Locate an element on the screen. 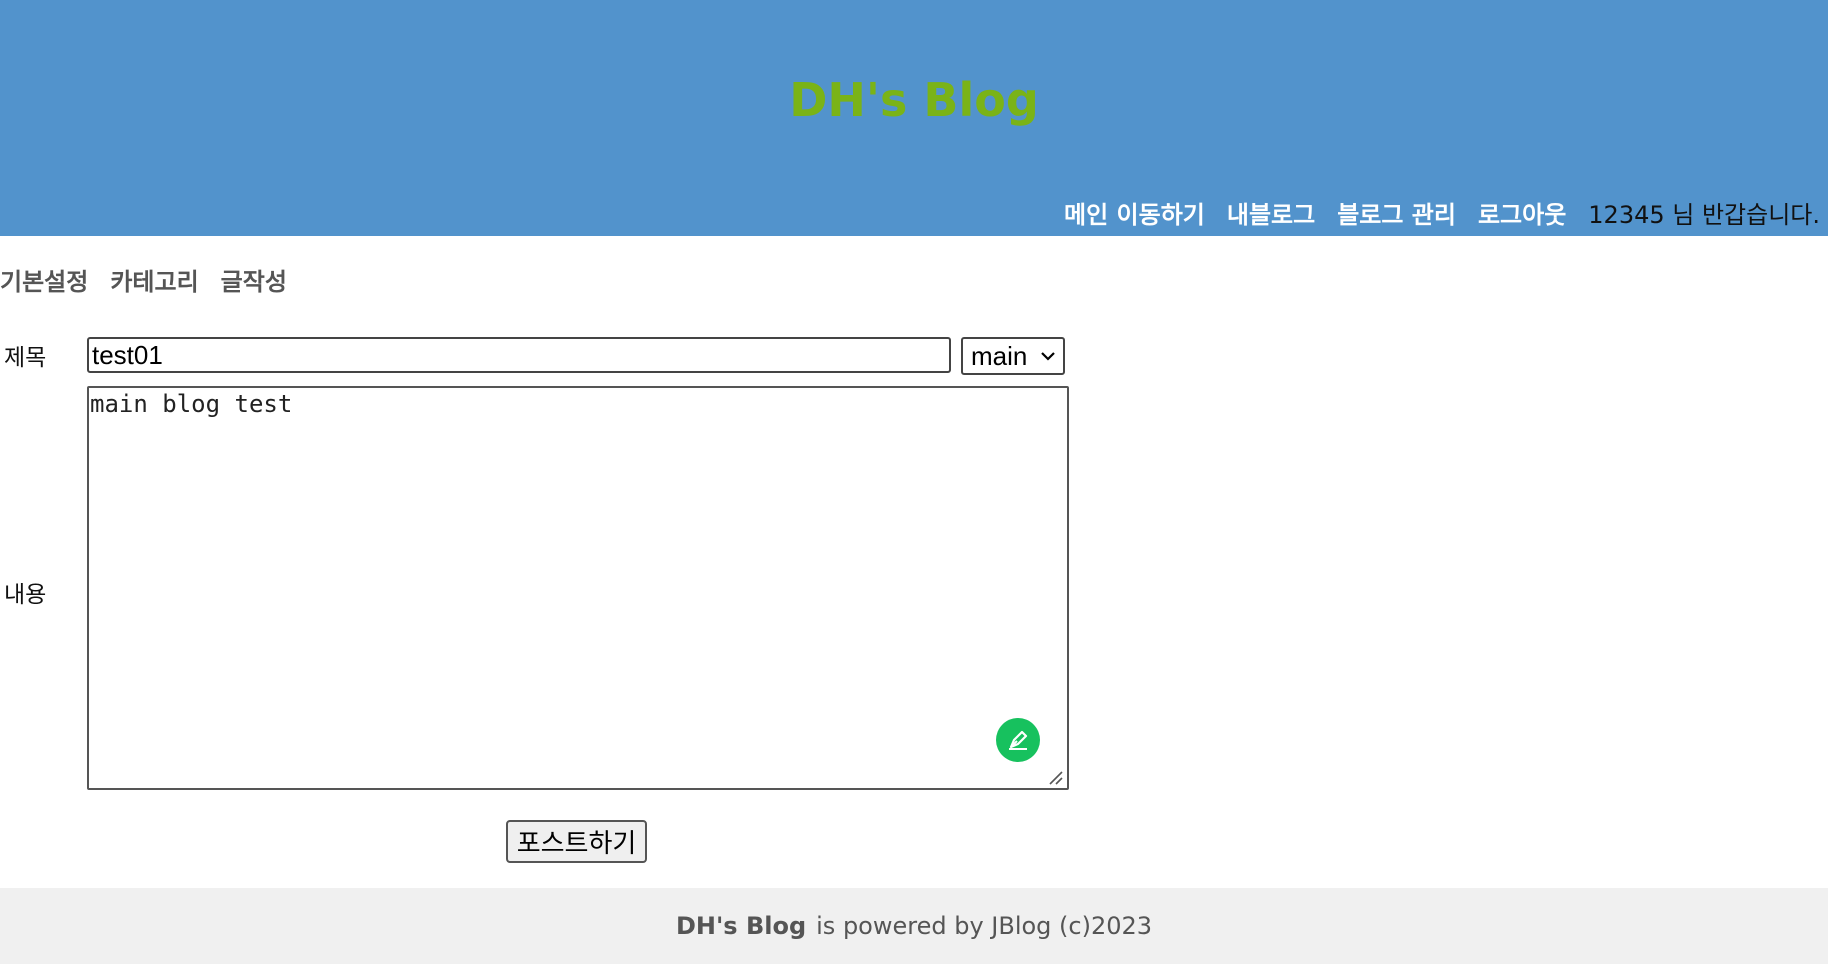 This screenshot has width=1828, height=964. resize-handle-icon is located at coordinates (1055, 777).